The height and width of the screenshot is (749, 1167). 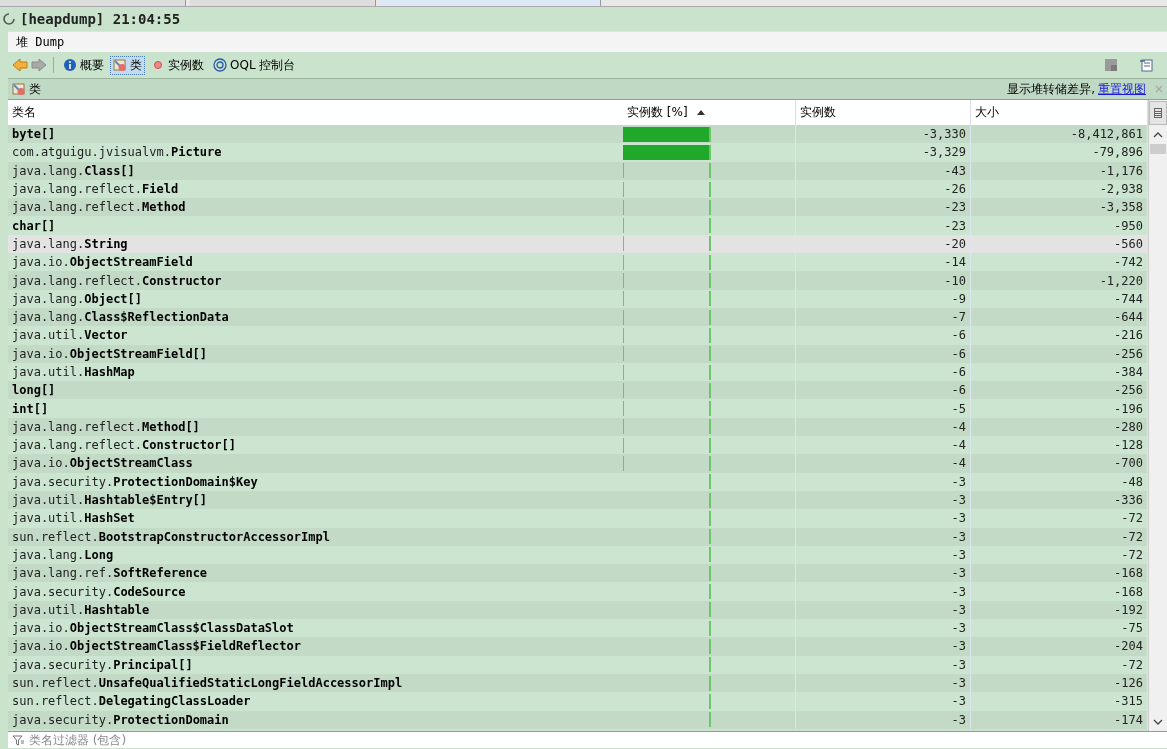 What do you see at coordinates (177, 65) in the screenshot?
I see `view-tab: 实例数` at bounding box center [177, 65].